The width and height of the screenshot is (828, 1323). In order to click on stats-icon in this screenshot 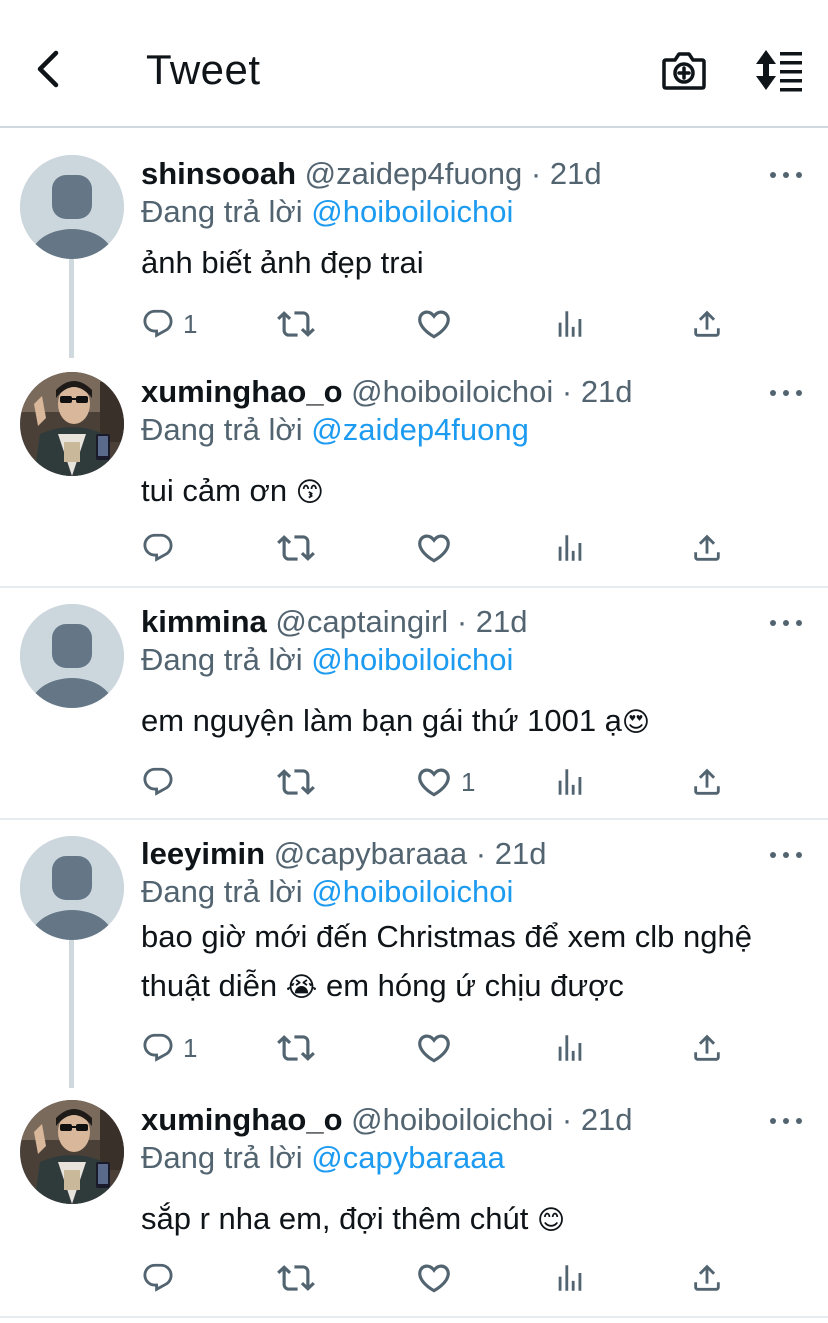, I will do `click(570, 782)`.